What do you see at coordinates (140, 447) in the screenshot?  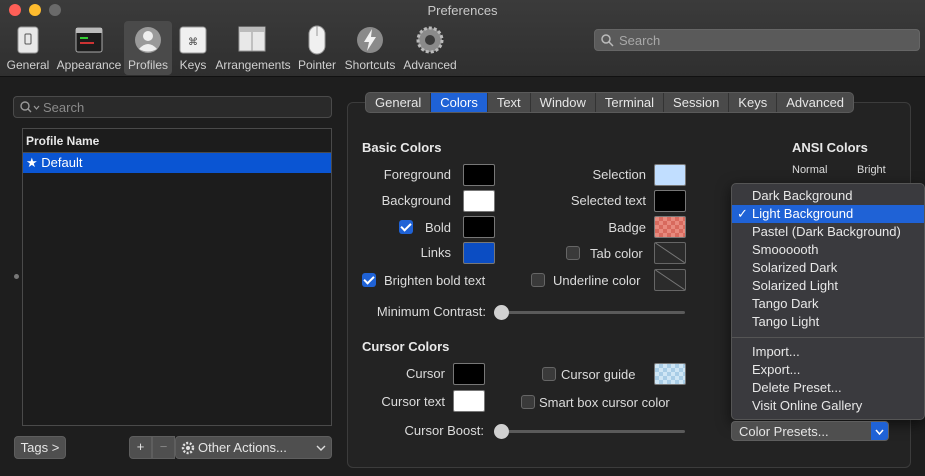 I see `add-profile-button: +` at bounding box center [140, 447].